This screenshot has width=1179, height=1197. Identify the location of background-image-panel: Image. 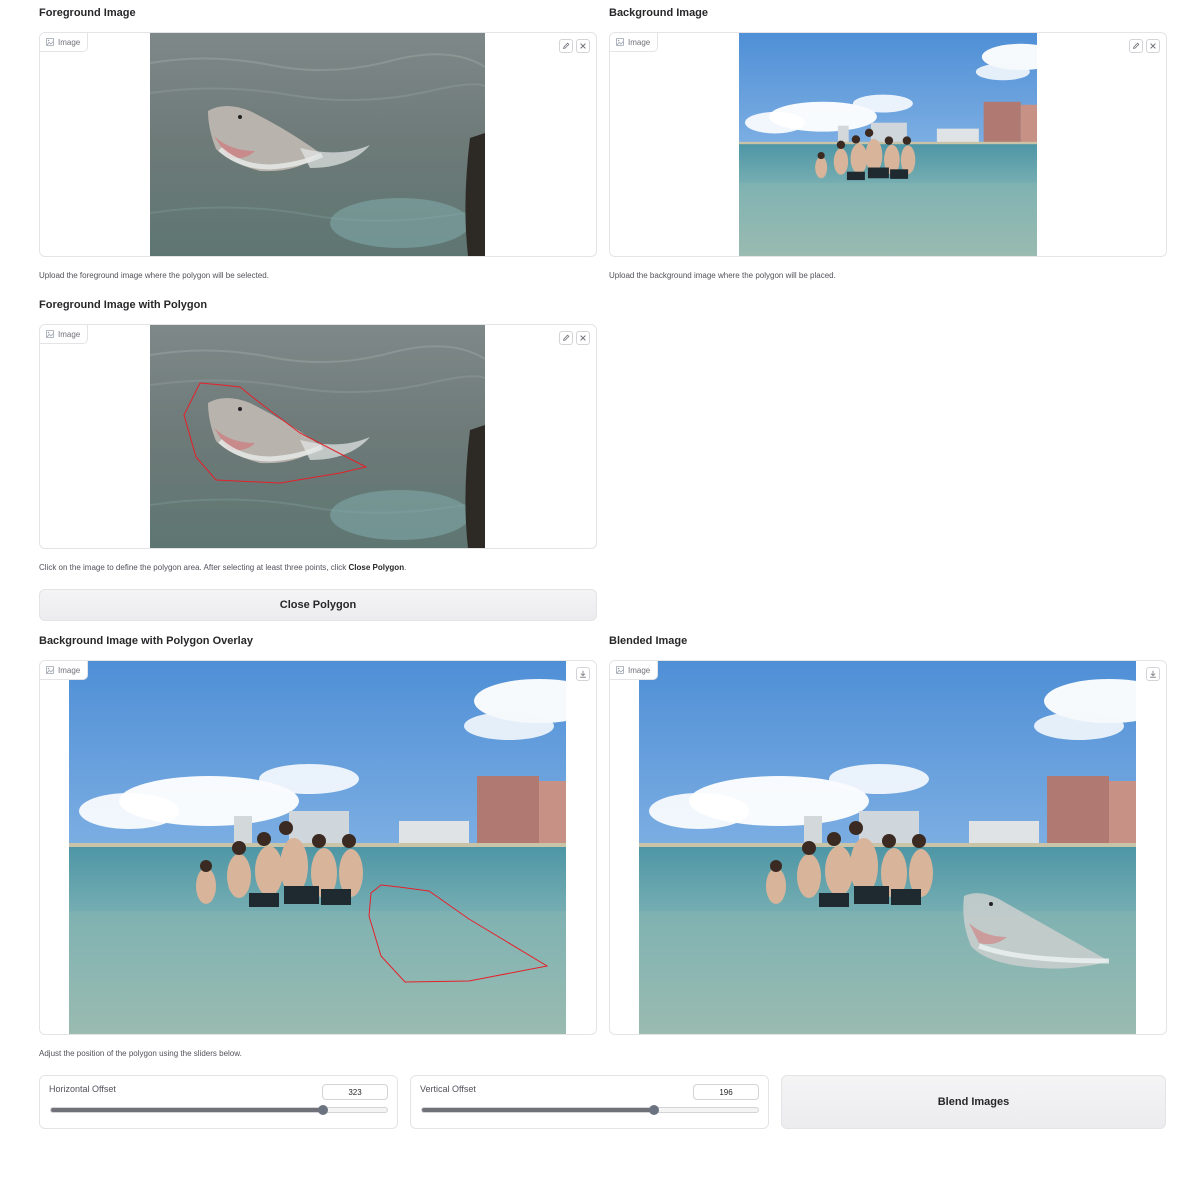
(888, 144).